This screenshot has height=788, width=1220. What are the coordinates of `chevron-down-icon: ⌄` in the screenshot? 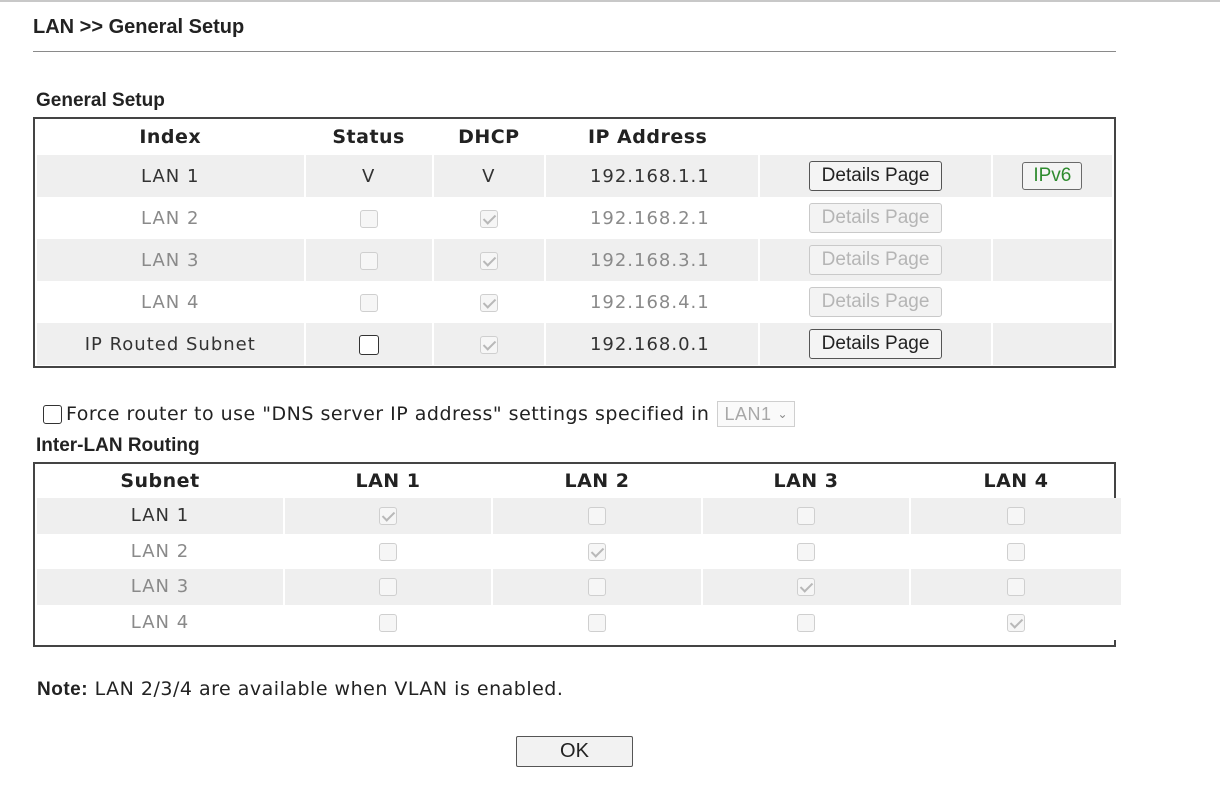 It's located at (783, 414).